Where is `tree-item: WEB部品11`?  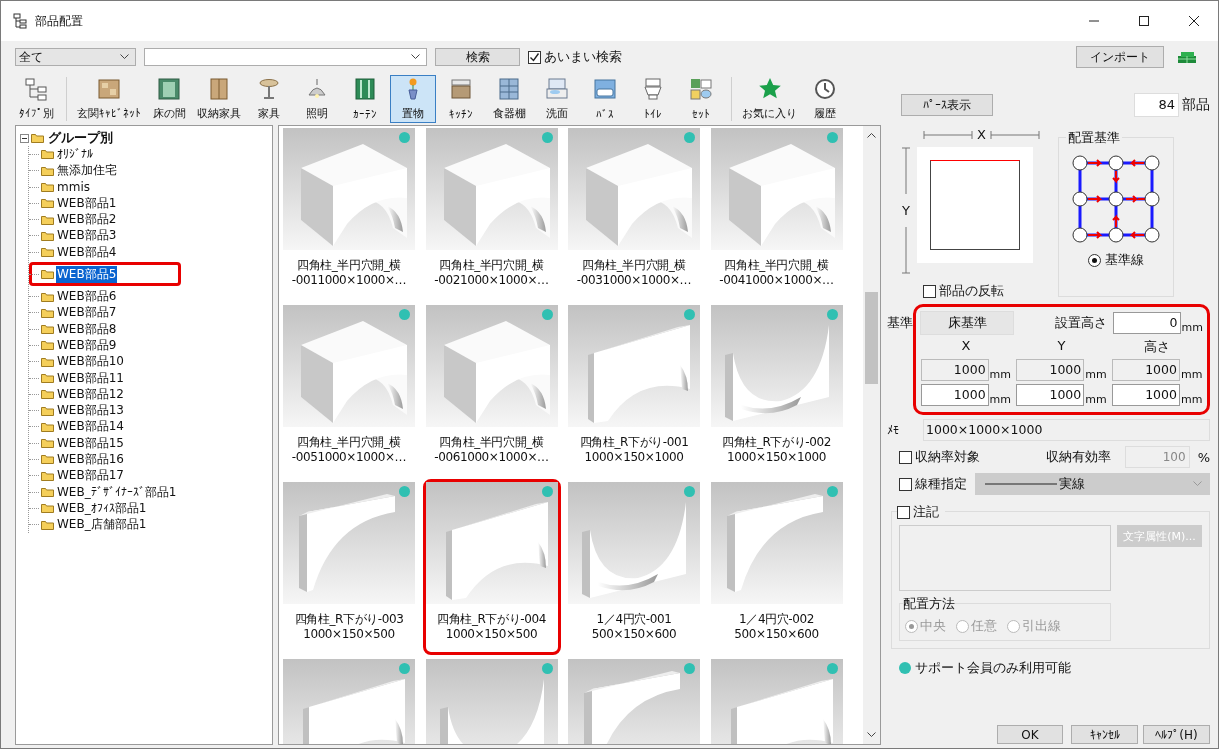
tree-item: WEB部品11 is located at coordinates (90, 378).